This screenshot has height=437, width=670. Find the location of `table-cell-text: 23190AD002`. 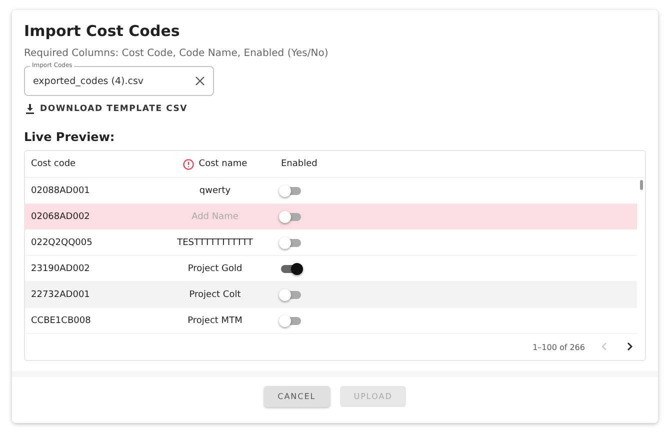

table-cell-text: 23190AD002 is located at coordinates (60, 269).